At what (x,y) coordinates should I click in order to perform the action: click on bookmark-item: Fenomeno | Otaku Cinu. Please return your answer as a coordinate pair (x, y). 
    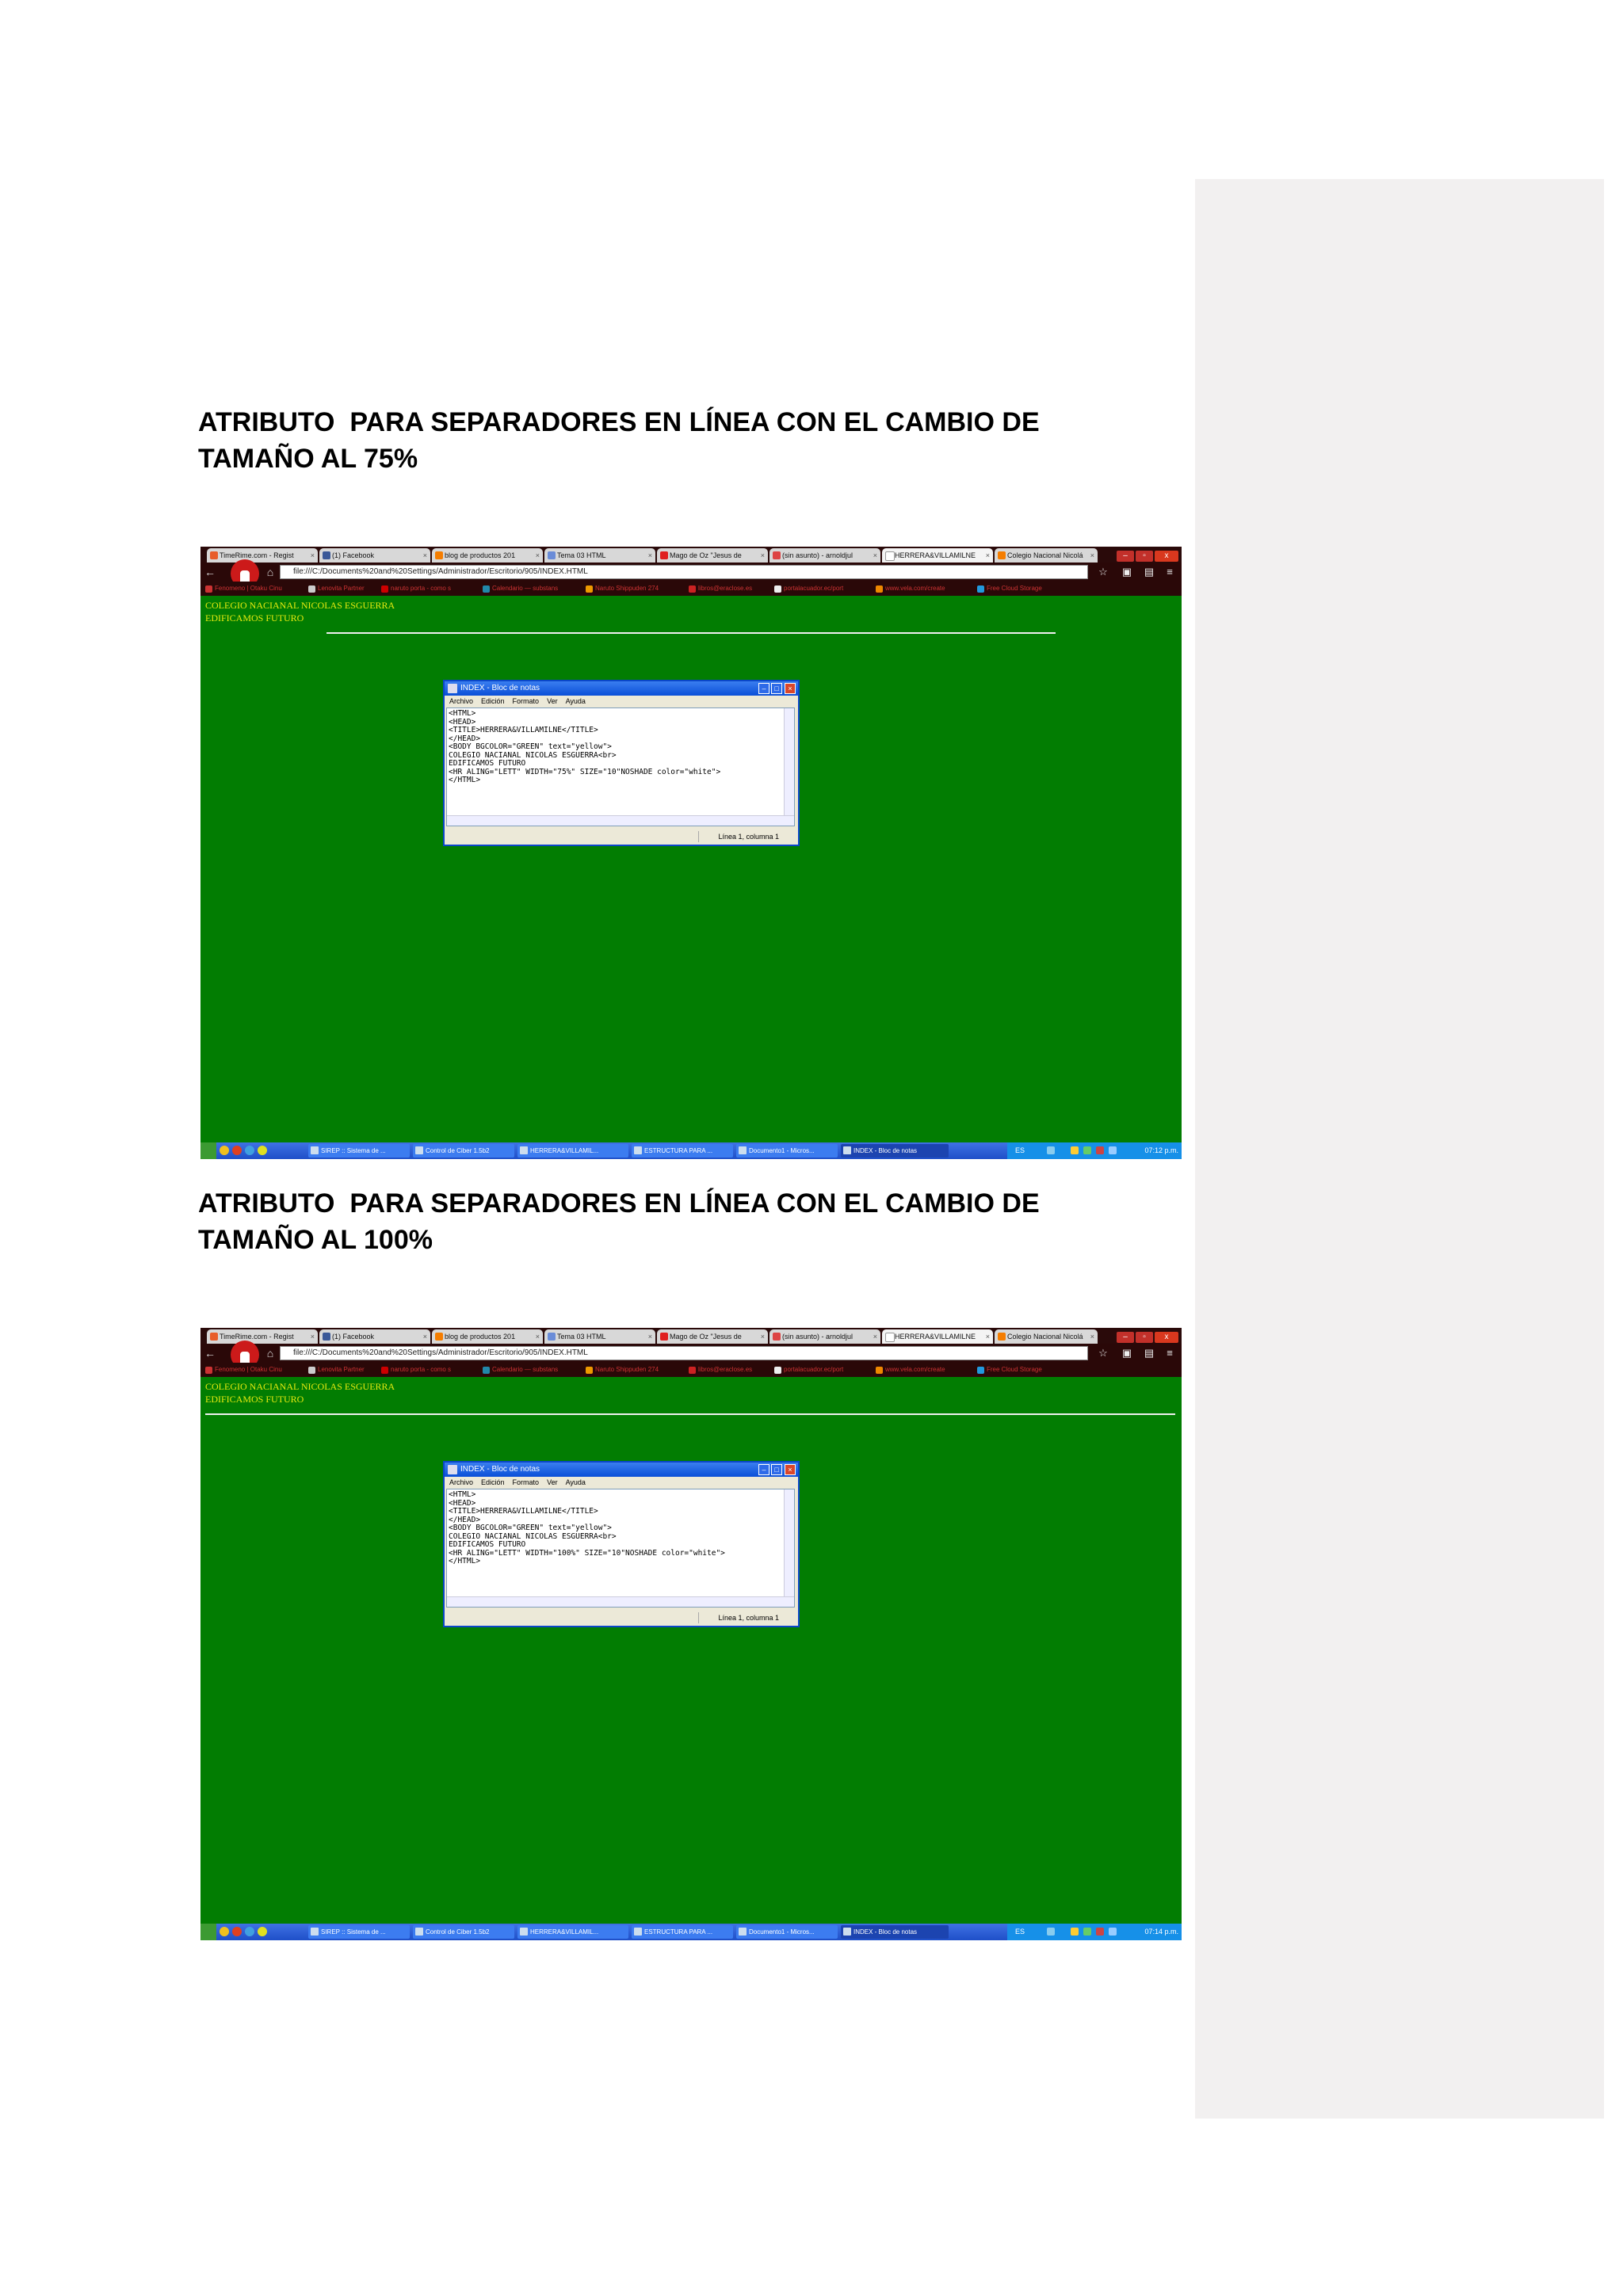
    Looking at the image, I should click on (243, 588).